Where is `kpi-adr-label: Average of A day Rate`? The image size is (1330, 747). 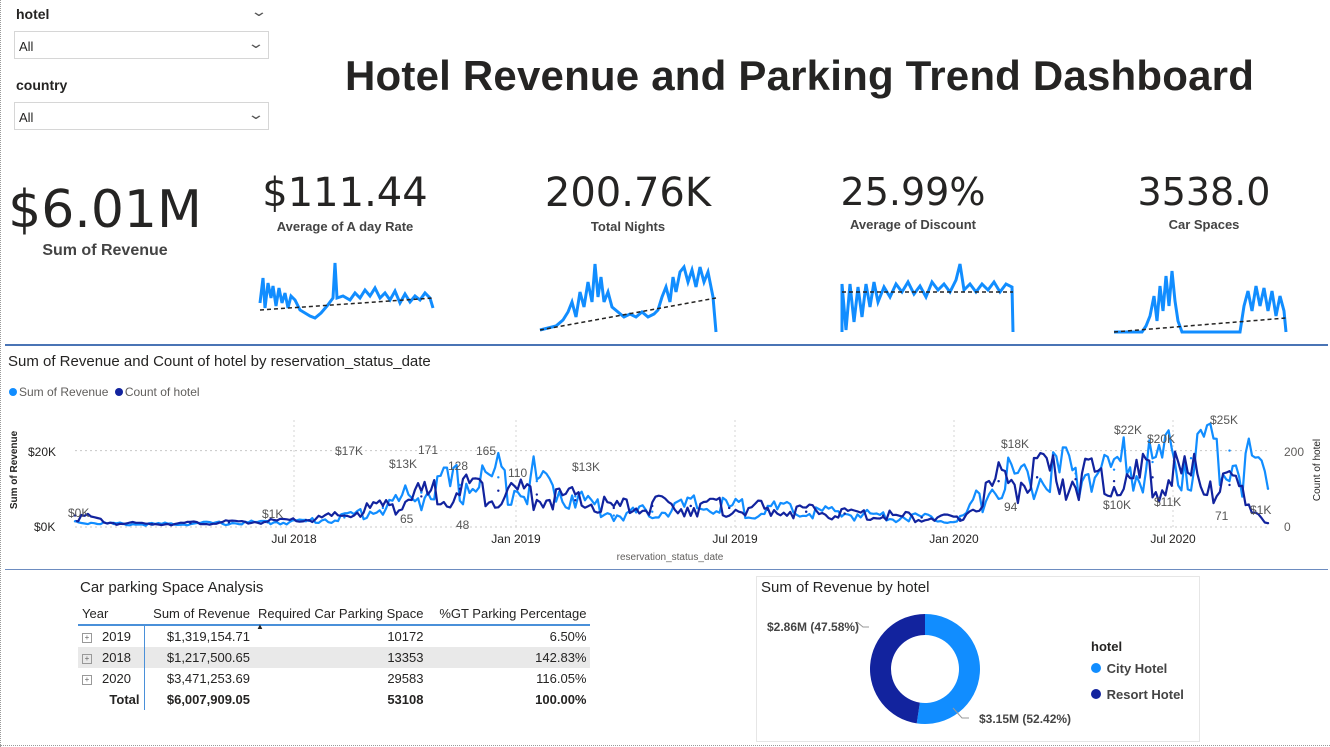 kpi-adr-label: Average of A day Rate is located at coordinates (345, 226).